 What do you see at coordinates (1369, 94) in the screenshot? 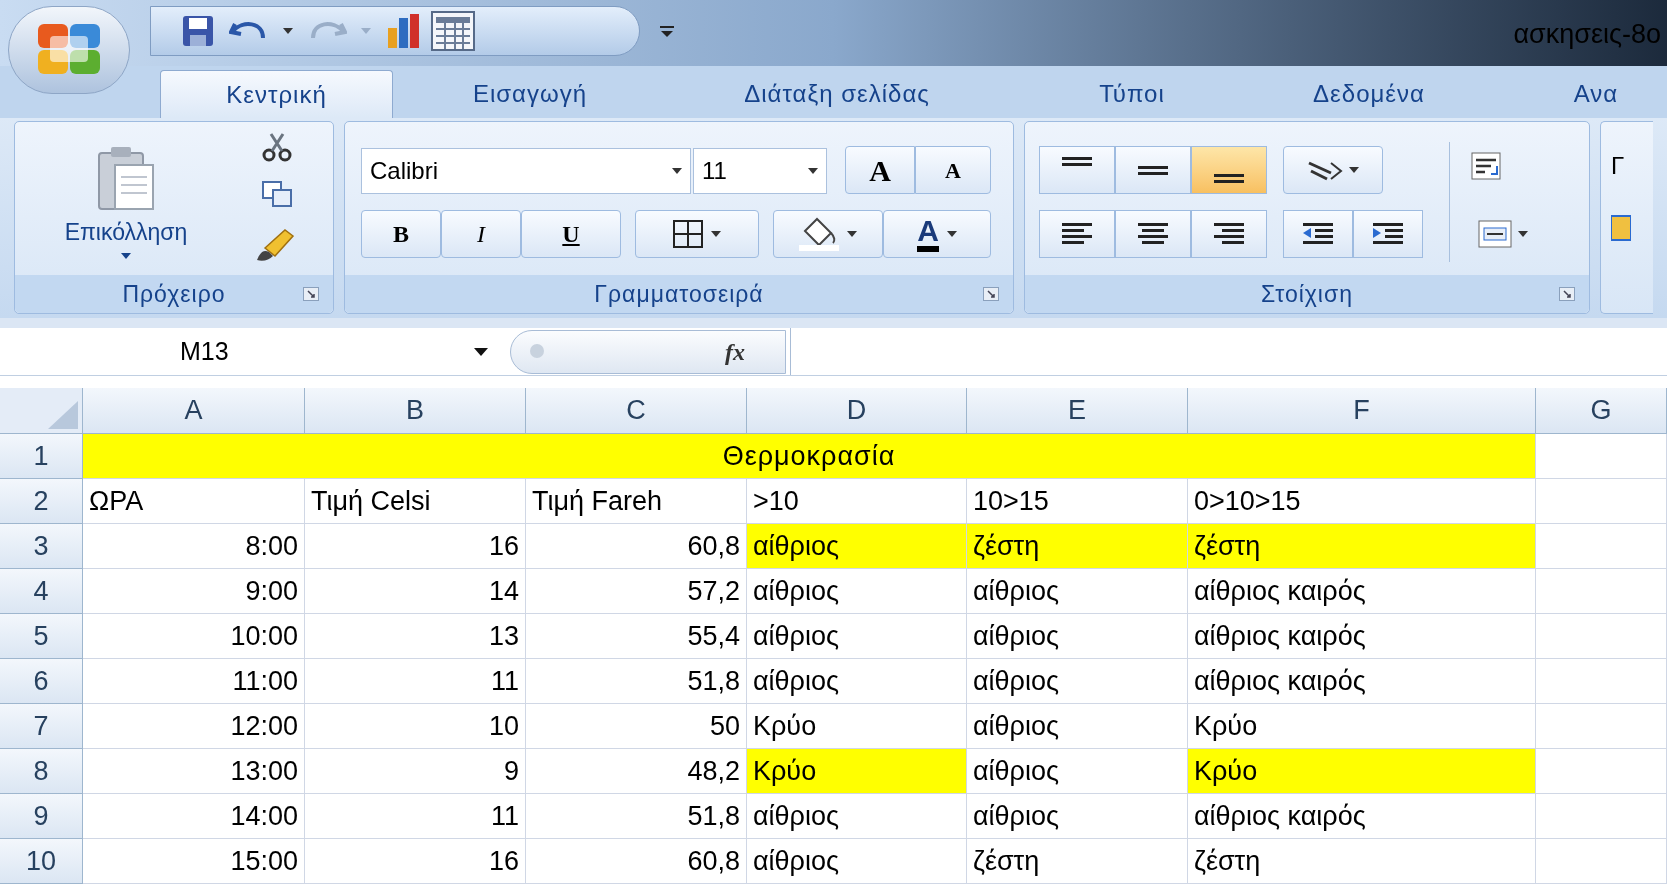
I see `ribbon-tab: Δεδομένα` at bounding box center [1369, 94].